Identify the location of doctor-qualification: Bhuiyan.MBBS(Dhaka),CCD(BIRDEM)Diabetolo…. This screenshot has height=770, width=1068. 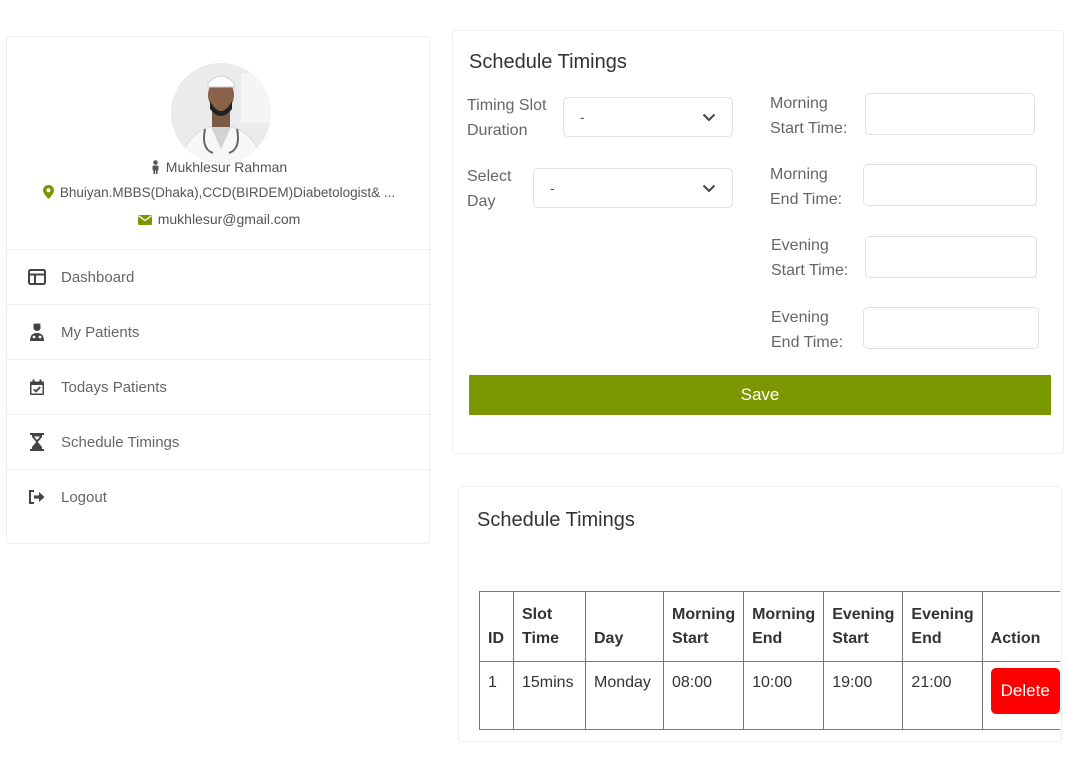
(227, 193).